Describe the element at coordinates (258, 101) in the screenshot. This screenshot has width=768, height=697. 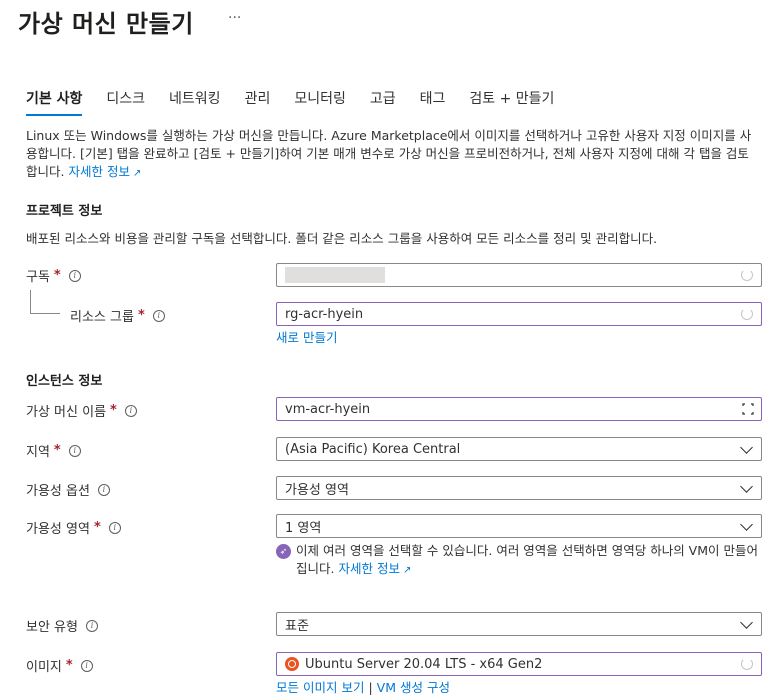
I see `tab-management: 관리` at that location.